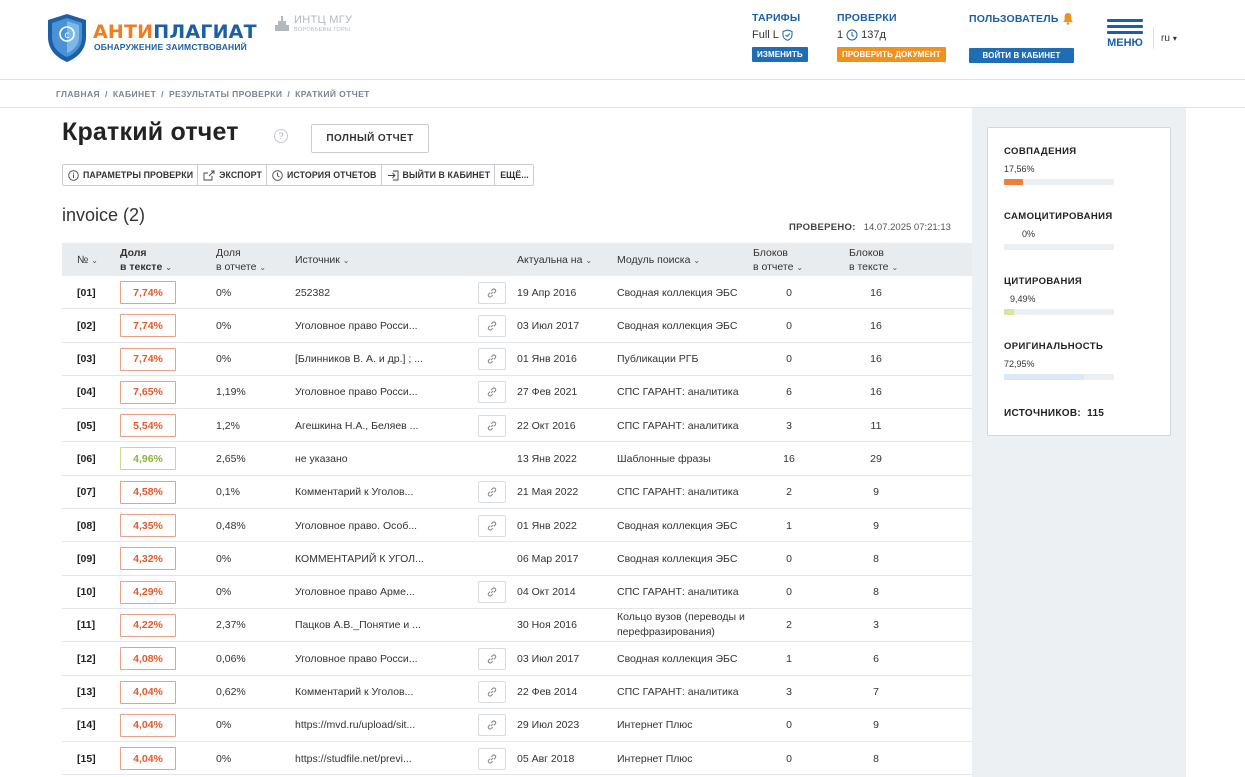  I want to click on report-history-button: ИСТОРИЯ ОТЧЕТОВ, so click(324, 175).